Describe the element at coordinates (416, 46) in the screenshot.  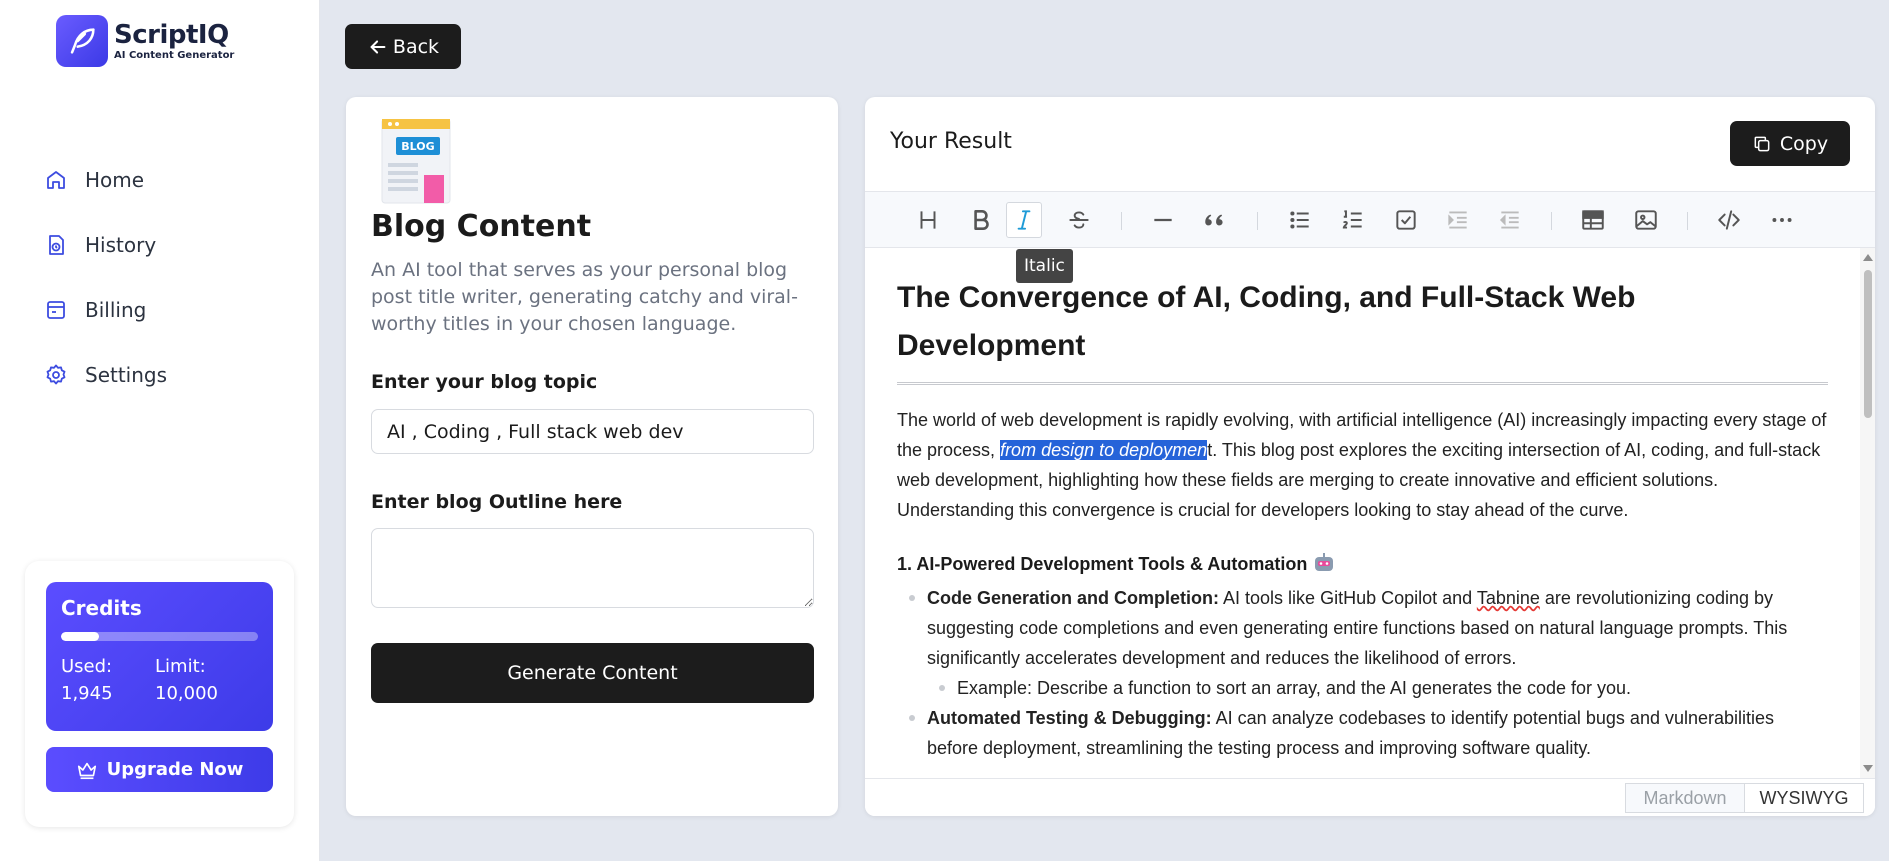
I see `back-label: Back` at that location.